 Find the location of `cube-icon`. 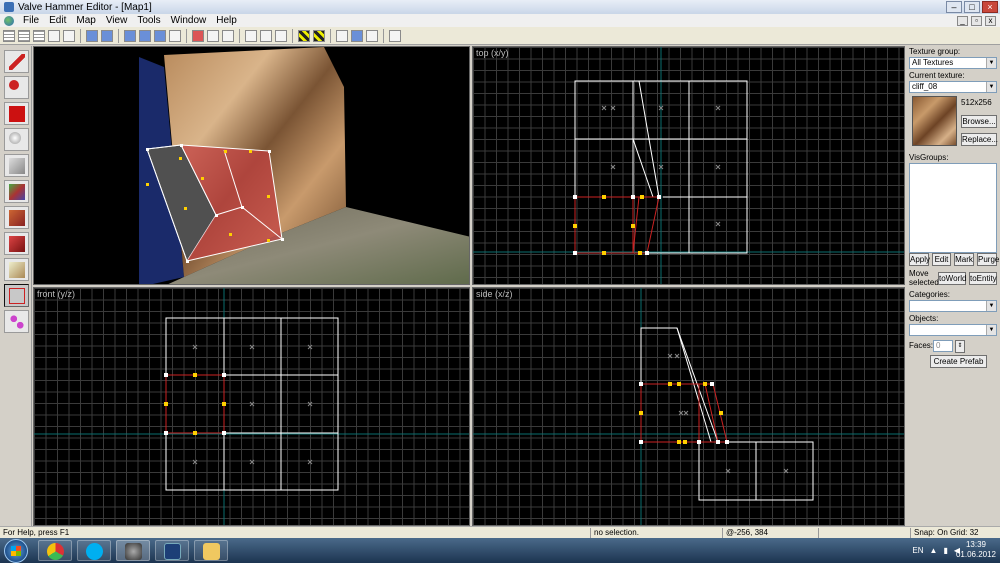

cube-icon is located at coordinates (17, 166).